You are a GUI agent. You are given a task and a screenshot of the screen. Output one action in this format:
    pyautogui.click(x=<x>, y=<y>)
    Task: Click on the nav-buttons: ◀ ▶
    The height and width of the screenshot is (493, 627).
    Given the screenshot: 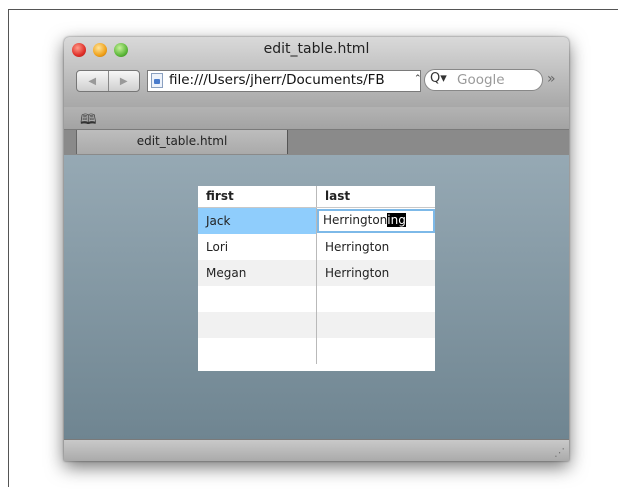 What is the action you would take?
    pyautogui.click(x=108, y=81)
    